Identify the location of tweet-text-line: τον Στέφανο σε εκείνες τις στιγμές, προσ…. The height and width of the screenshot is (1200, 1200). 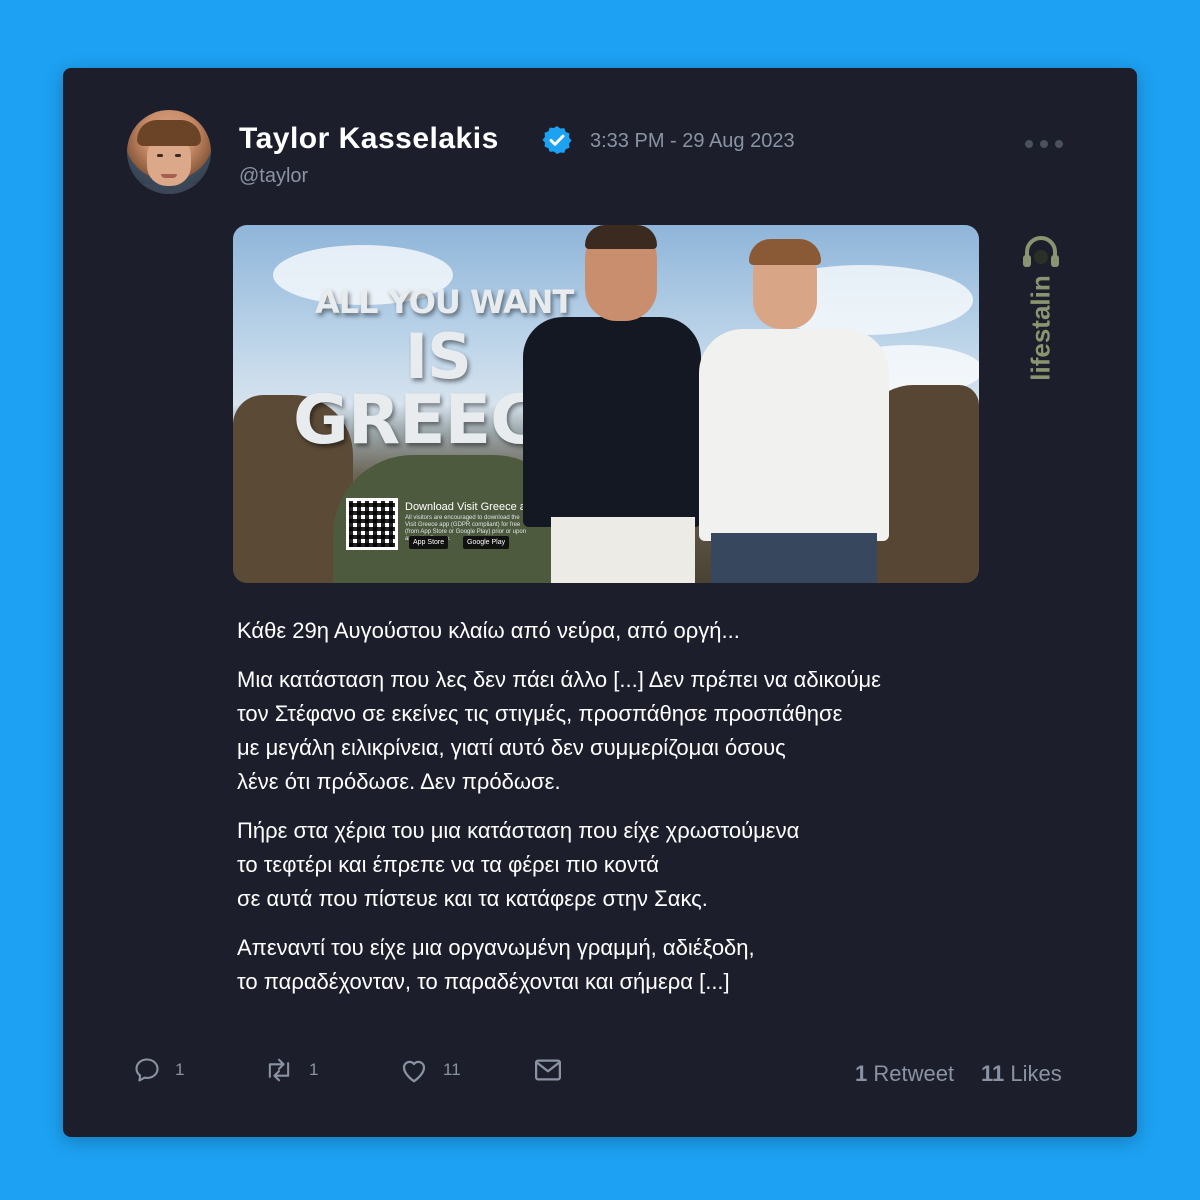
(540, 713).